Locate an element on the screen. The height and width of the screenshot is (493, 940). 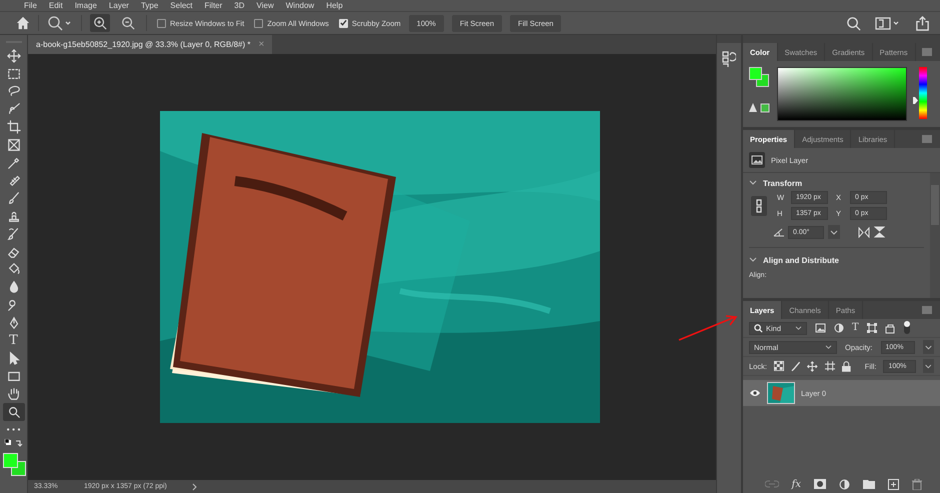
quick-selection-icon is located at coordinates (13, 109).